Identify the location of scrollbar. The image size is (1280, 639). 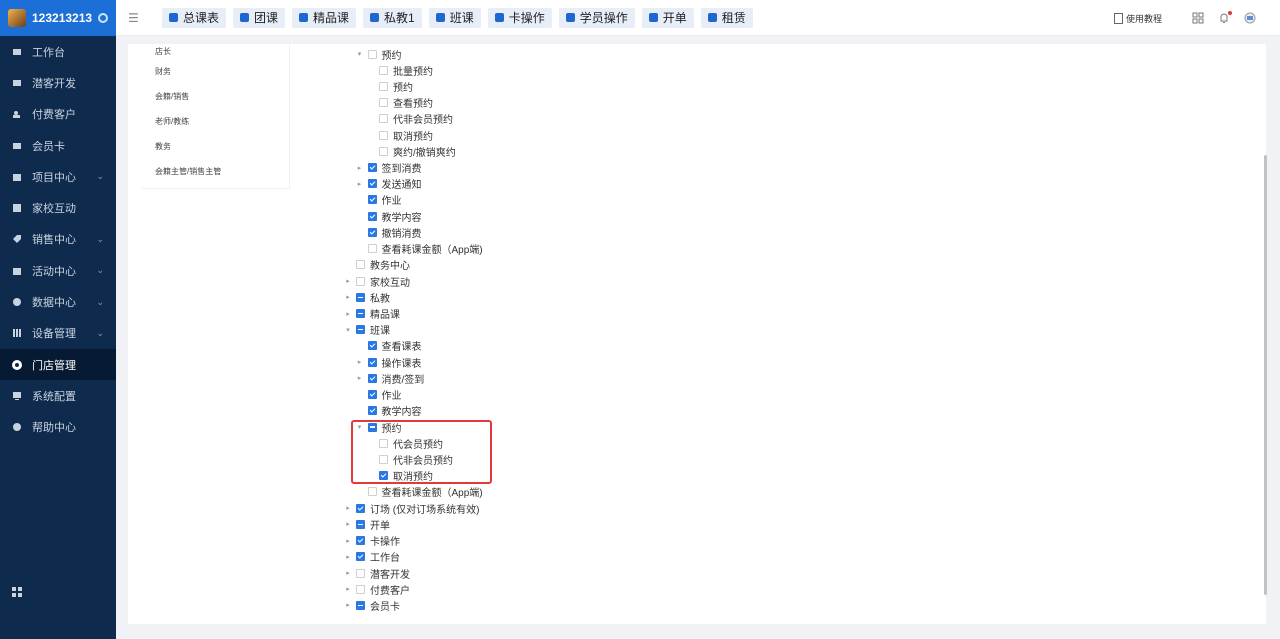
(1265, 375).